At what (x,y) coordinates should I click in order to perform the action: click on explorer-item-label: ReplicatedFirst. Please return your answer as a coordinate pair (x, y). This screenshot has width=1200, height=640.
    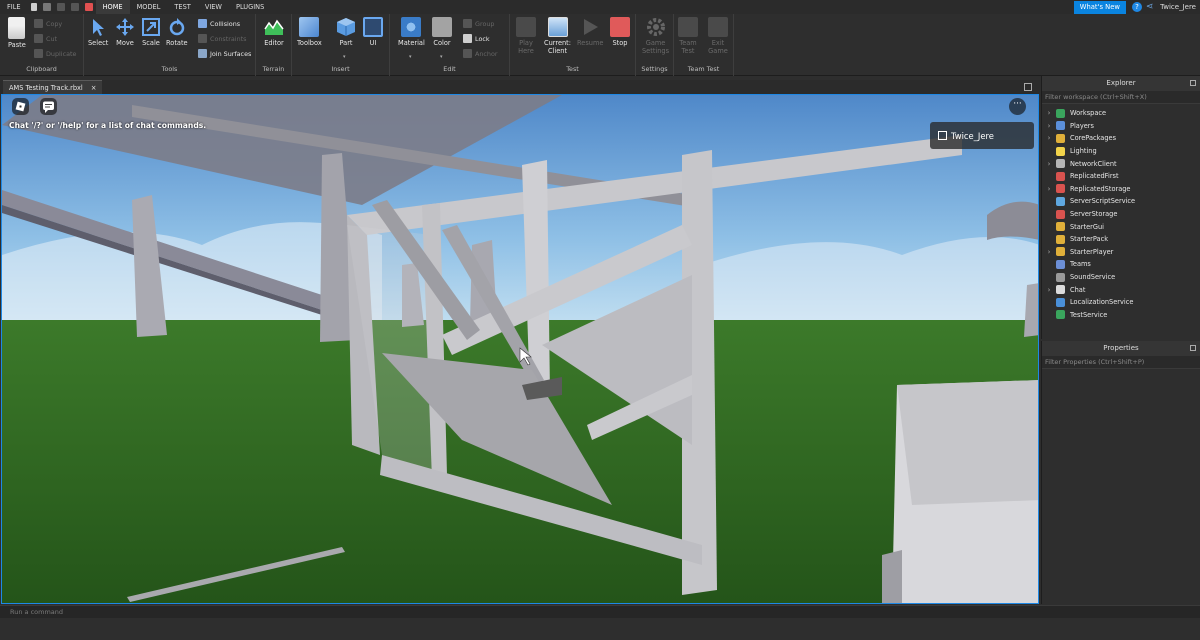
    Looking at the image, I should click on (1094, 176).